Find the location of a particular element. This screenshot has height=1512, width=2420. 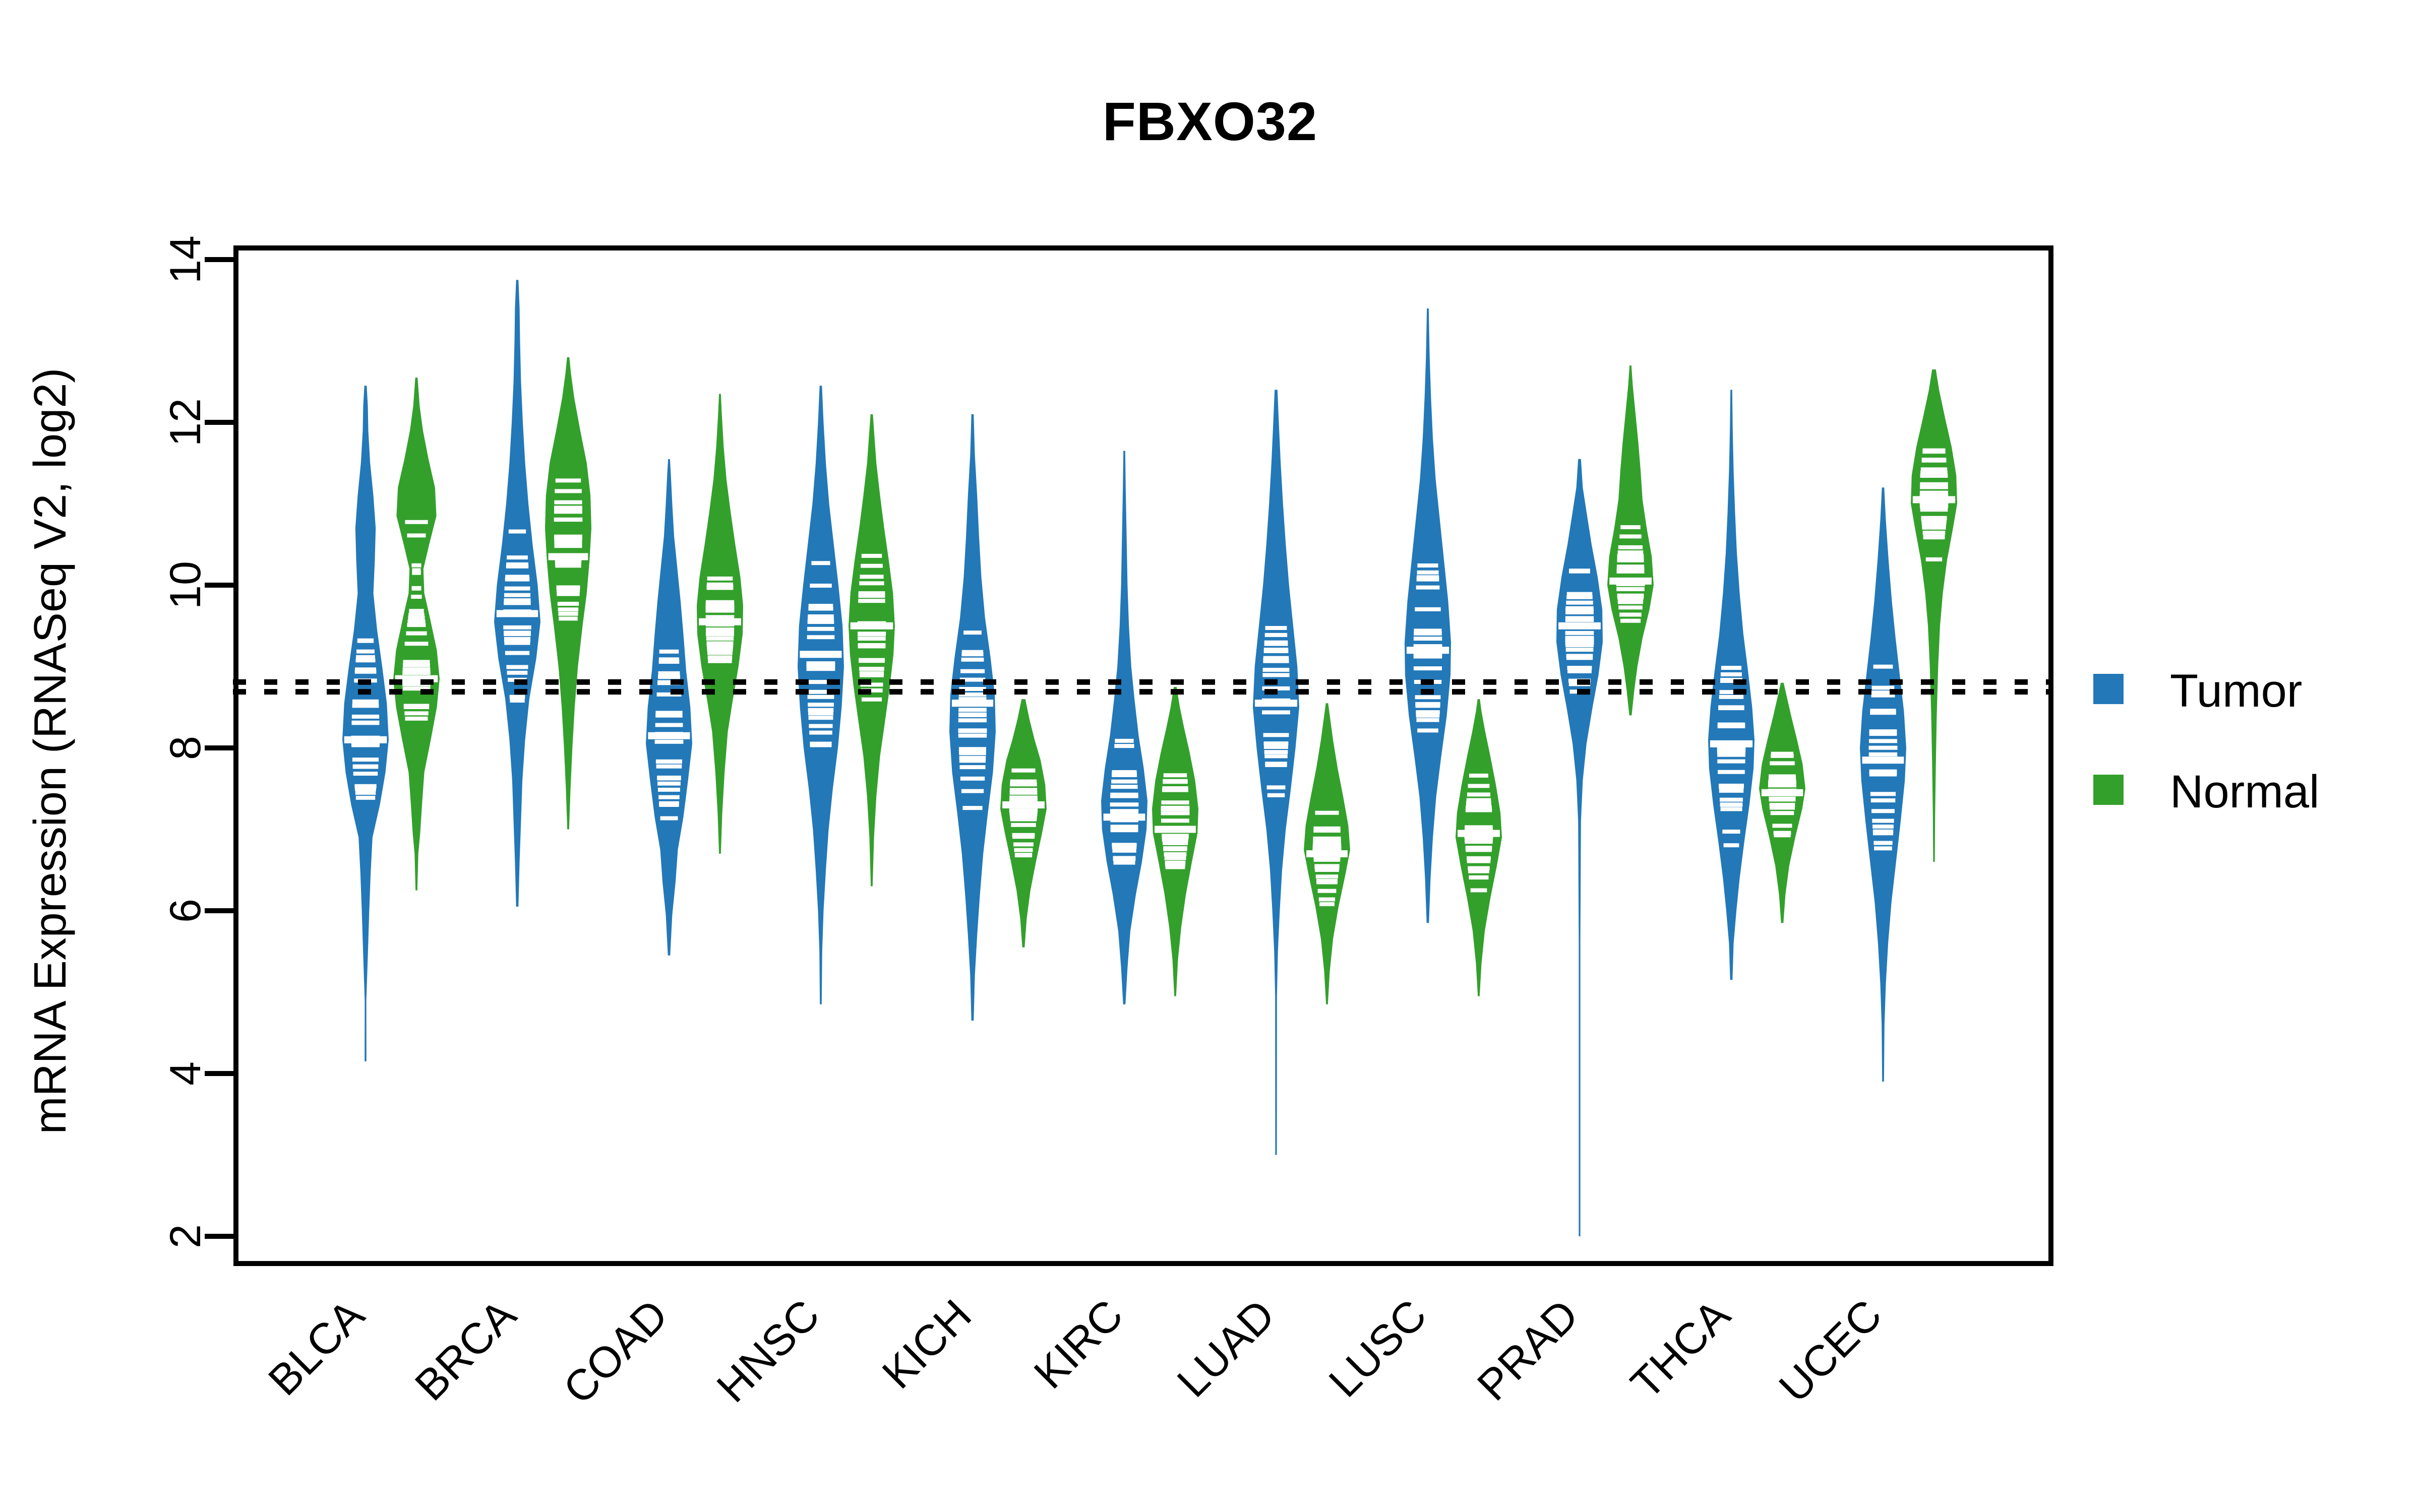

legend: Tumor Normal is located at coordinates (2206, 741).